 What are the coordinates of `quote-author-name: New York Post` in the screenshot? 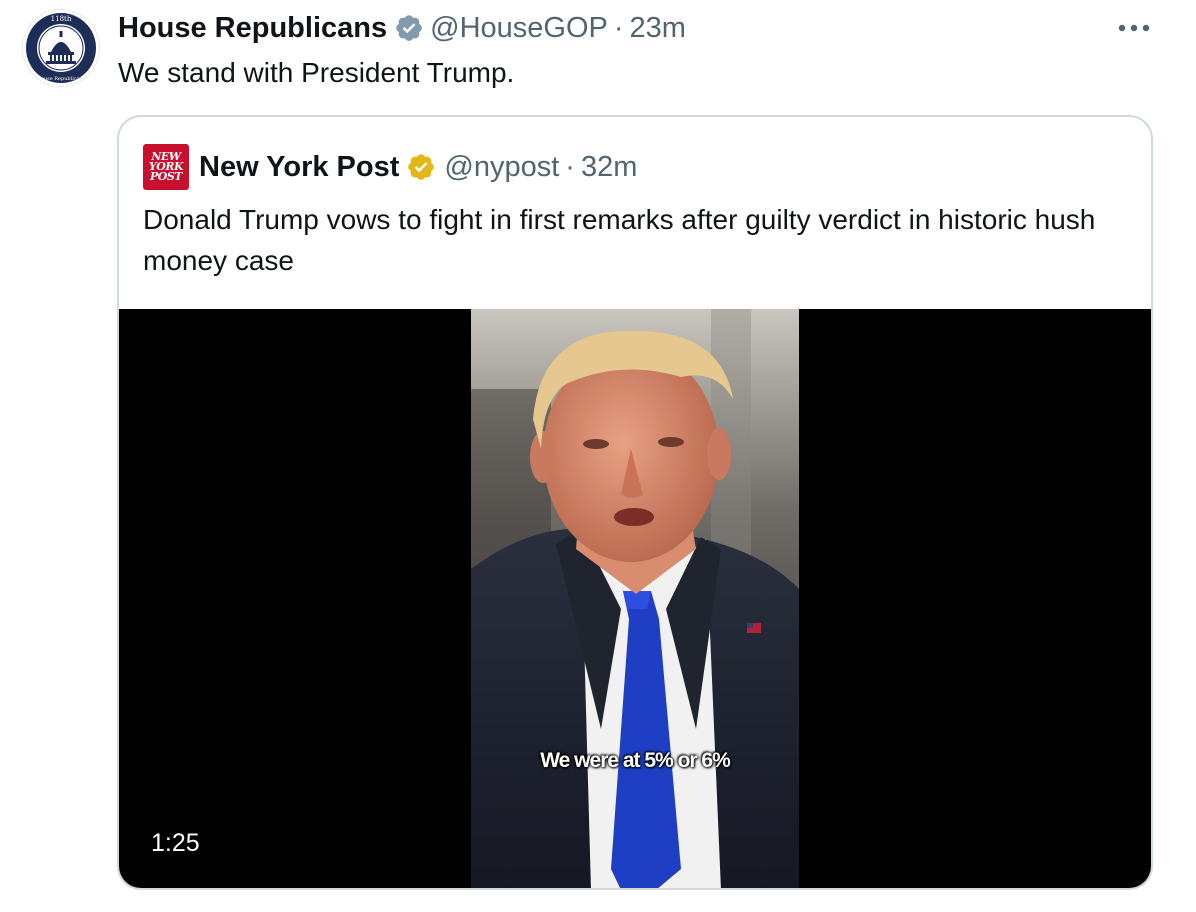 It's located at (299, 167).